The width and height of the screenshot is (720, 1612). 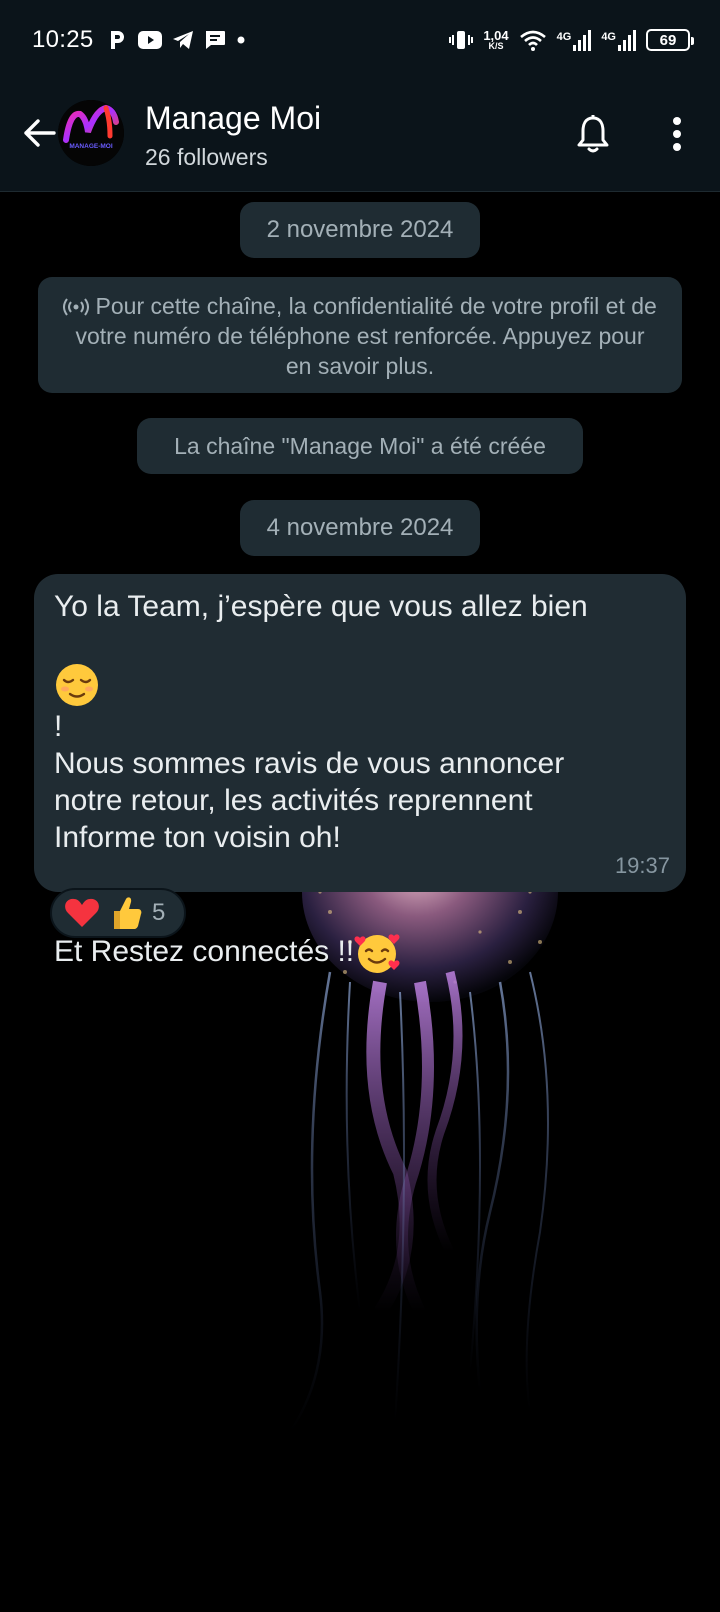 I want to click on back-button, so click(x=39, y=133).